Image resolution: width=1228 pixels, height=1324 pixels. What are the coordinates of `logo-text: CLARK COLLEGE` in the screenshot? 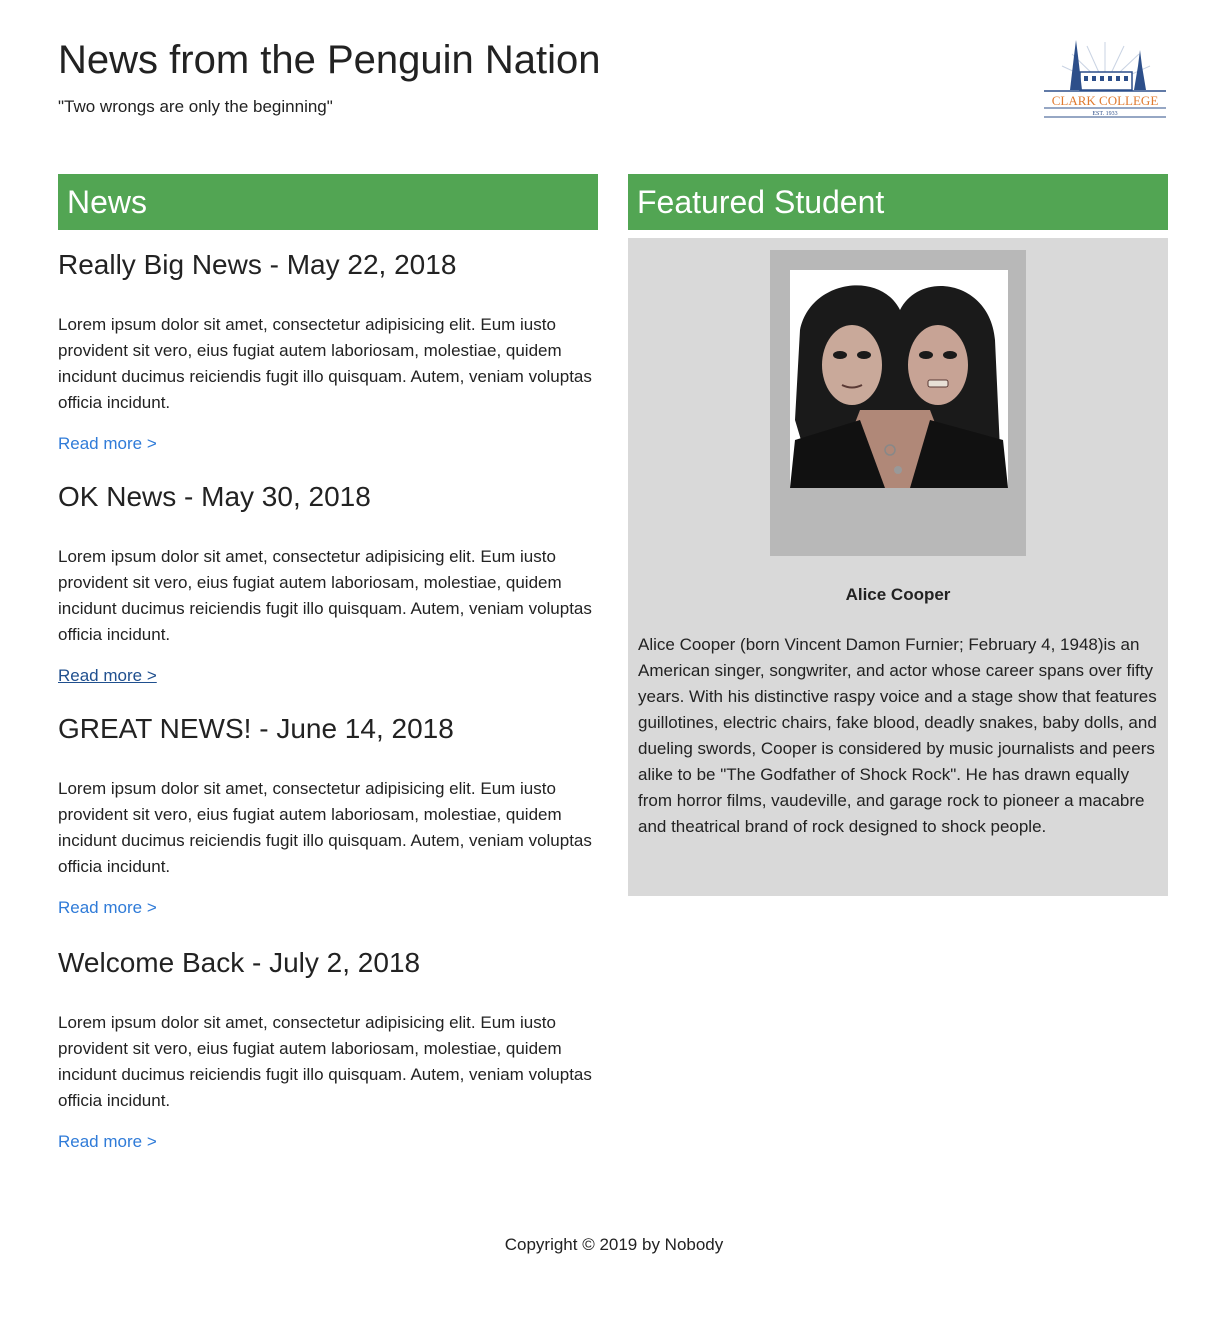 It's located at (1105, 100).